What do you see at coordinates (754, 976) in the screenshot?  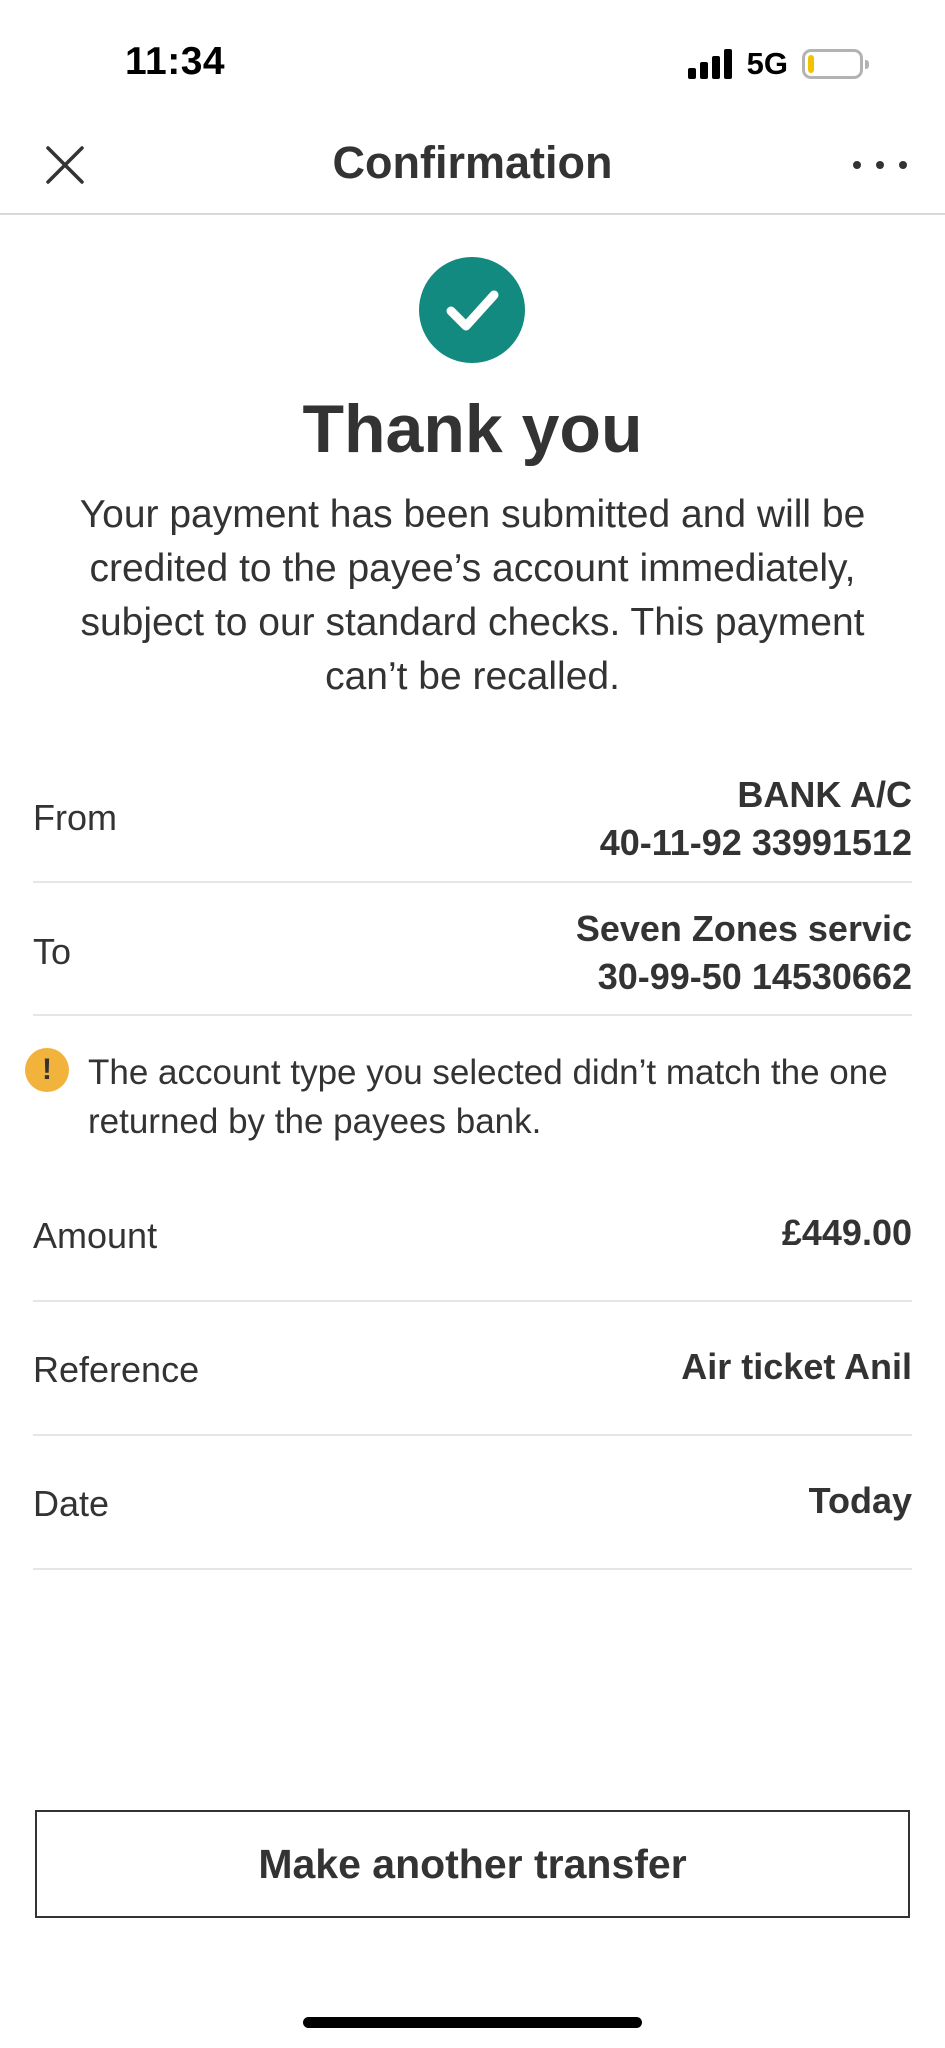 I see `to-account-number: 30-99-50 14530662` at bounding box center [754, 976].